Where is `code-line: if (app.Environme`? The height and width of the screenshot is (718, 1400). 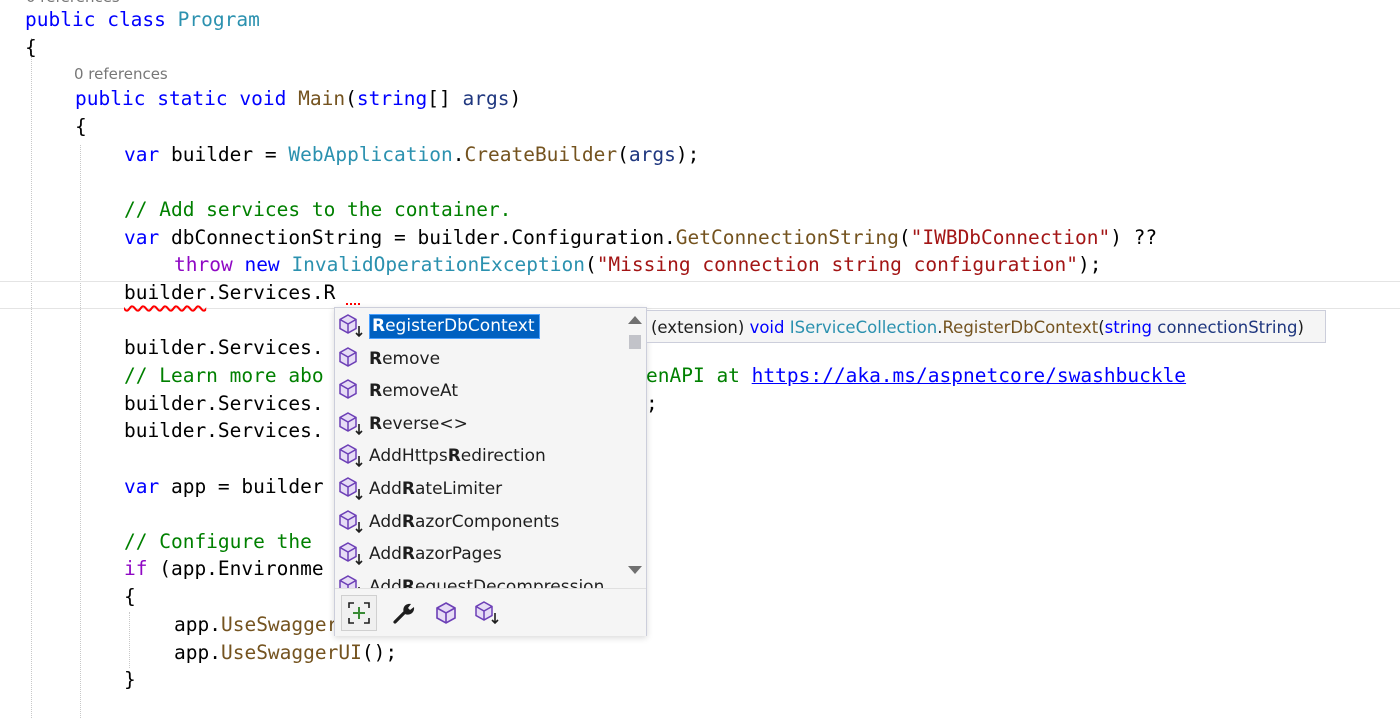 code-line: if (app.Environme is located at coordinates (224, 568).